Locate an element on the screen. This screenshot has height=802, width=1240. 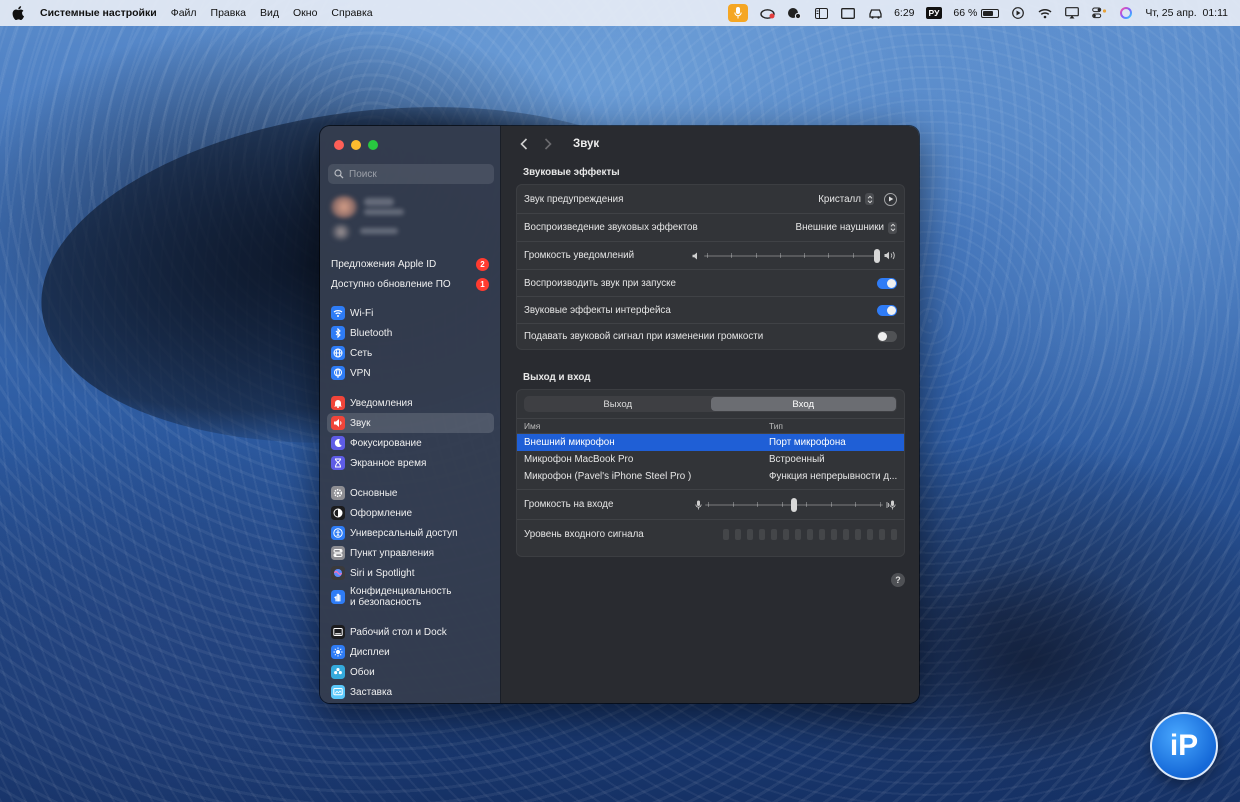
speaker-icon is located at coordinates (338, 423).